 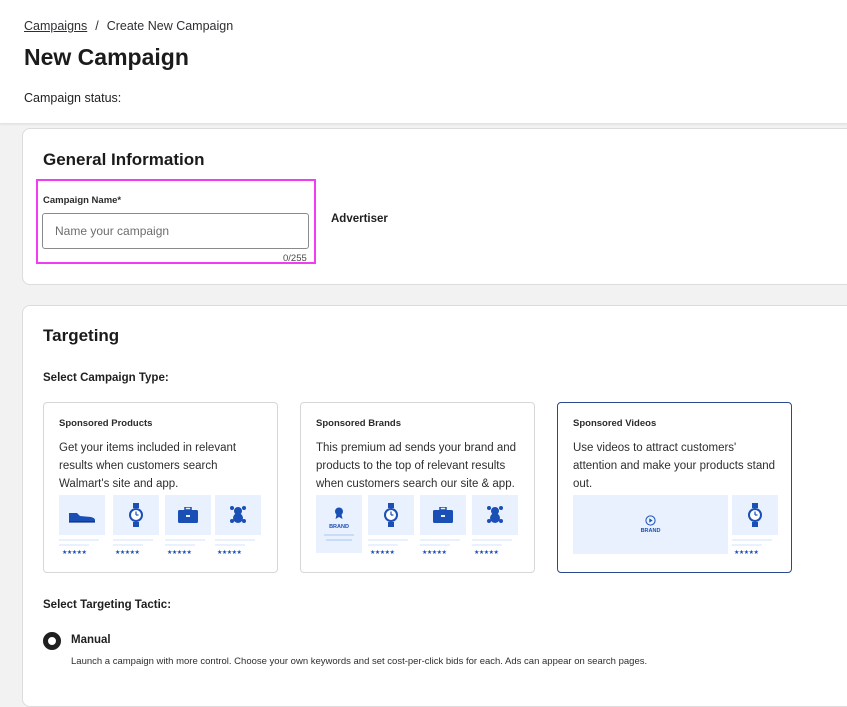 I want to click on play-icon, so click(x=650, y=520).